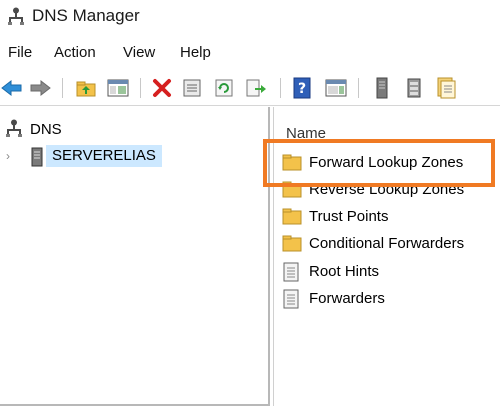 The image size is (500, 406). Describe the element at coordinates (347, 298) in the screenshot. I see `list-item-label: Forwarders` at that location.